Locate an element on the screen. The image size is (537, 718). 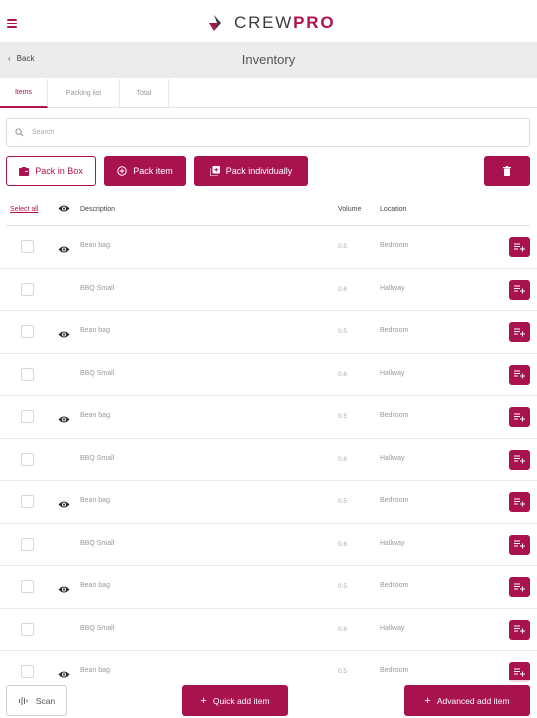
tab-items: Items is located at coordinates (24, 93).